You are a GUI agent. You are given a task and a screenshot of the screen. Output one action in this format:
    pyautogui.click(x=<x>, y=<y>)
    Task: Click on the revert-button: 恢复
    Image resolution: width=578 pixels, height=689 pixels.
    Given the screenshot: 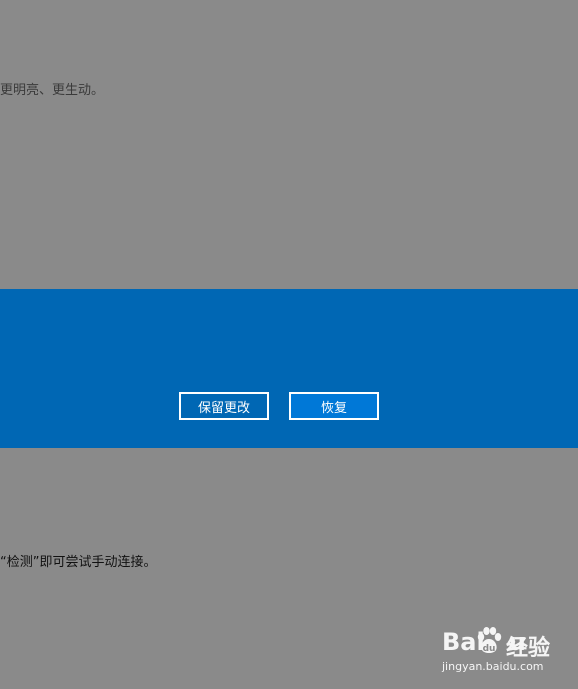 What is the action you would take?
    pyautogui.click(x=334, y=406)
    